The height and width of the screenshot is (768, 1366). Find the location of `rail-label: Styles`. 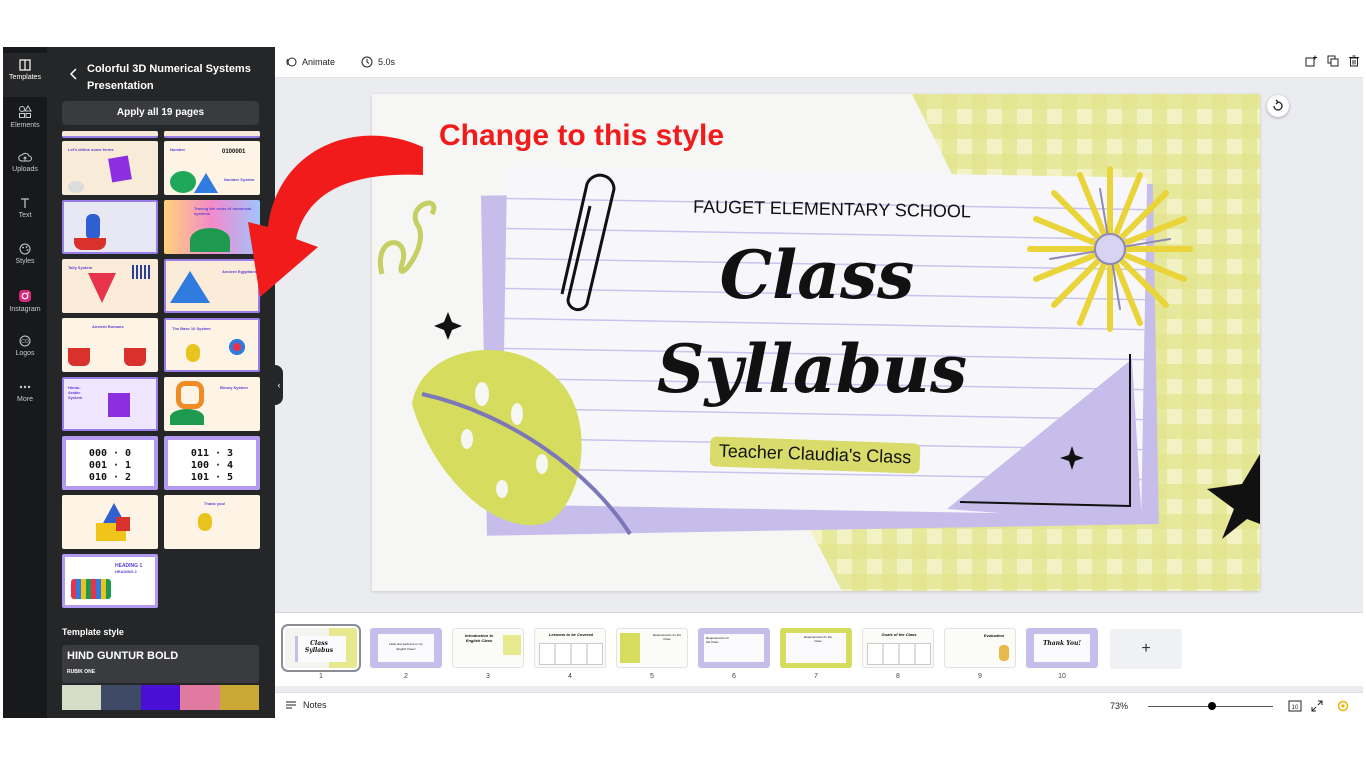

rail-label: Styles is located at coordinates (25, 261).